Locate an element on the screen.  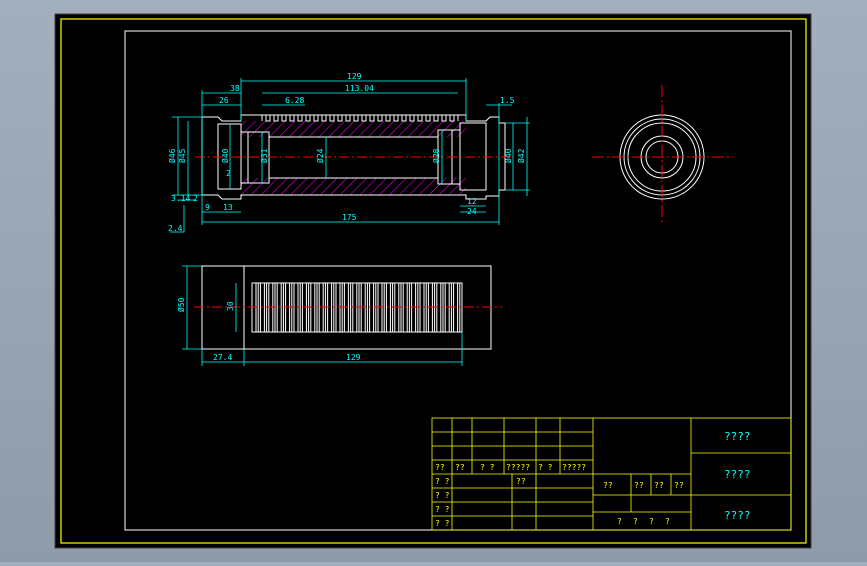
tb-label-0: ?? is located at coordinates (440, 467).